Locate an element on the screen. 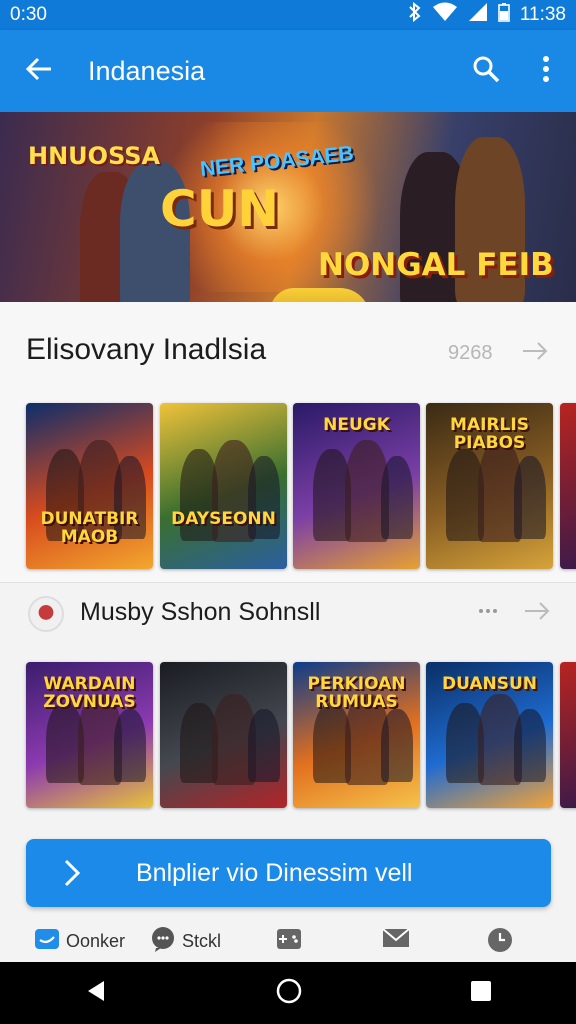 This screenshot has width=576, height=1024. tab-oonker: Oonker is located at coordinates (79, 941).